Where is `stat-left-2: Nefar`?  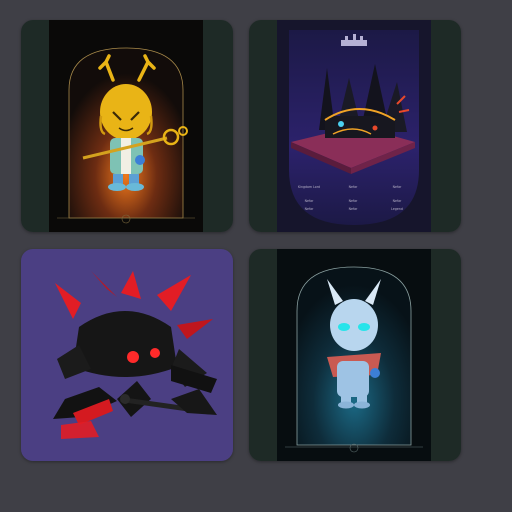 stat-left-2: Nefar is located at coordinates (309, 201).